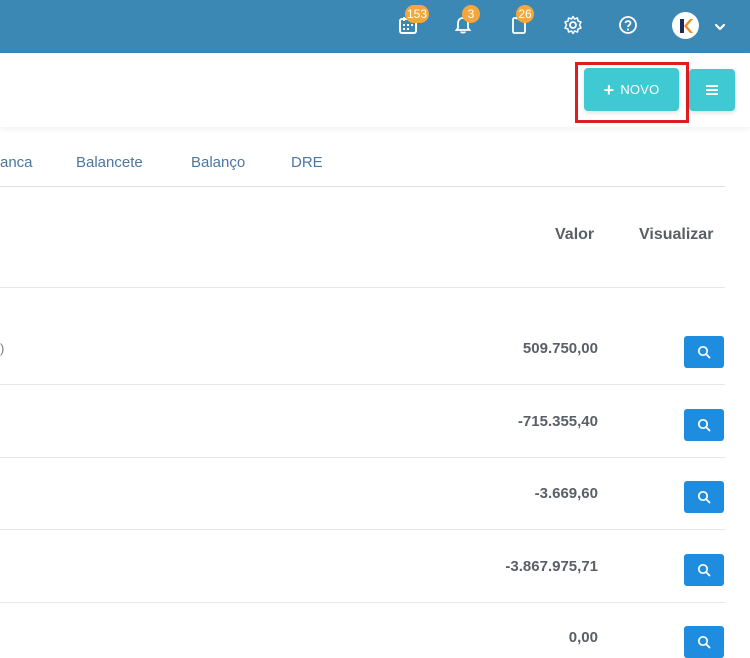 This screenshot has height=658, width=750. Describe the element at coordinates (573, 25) in the screenshot. I see `gear-icon` at that location.